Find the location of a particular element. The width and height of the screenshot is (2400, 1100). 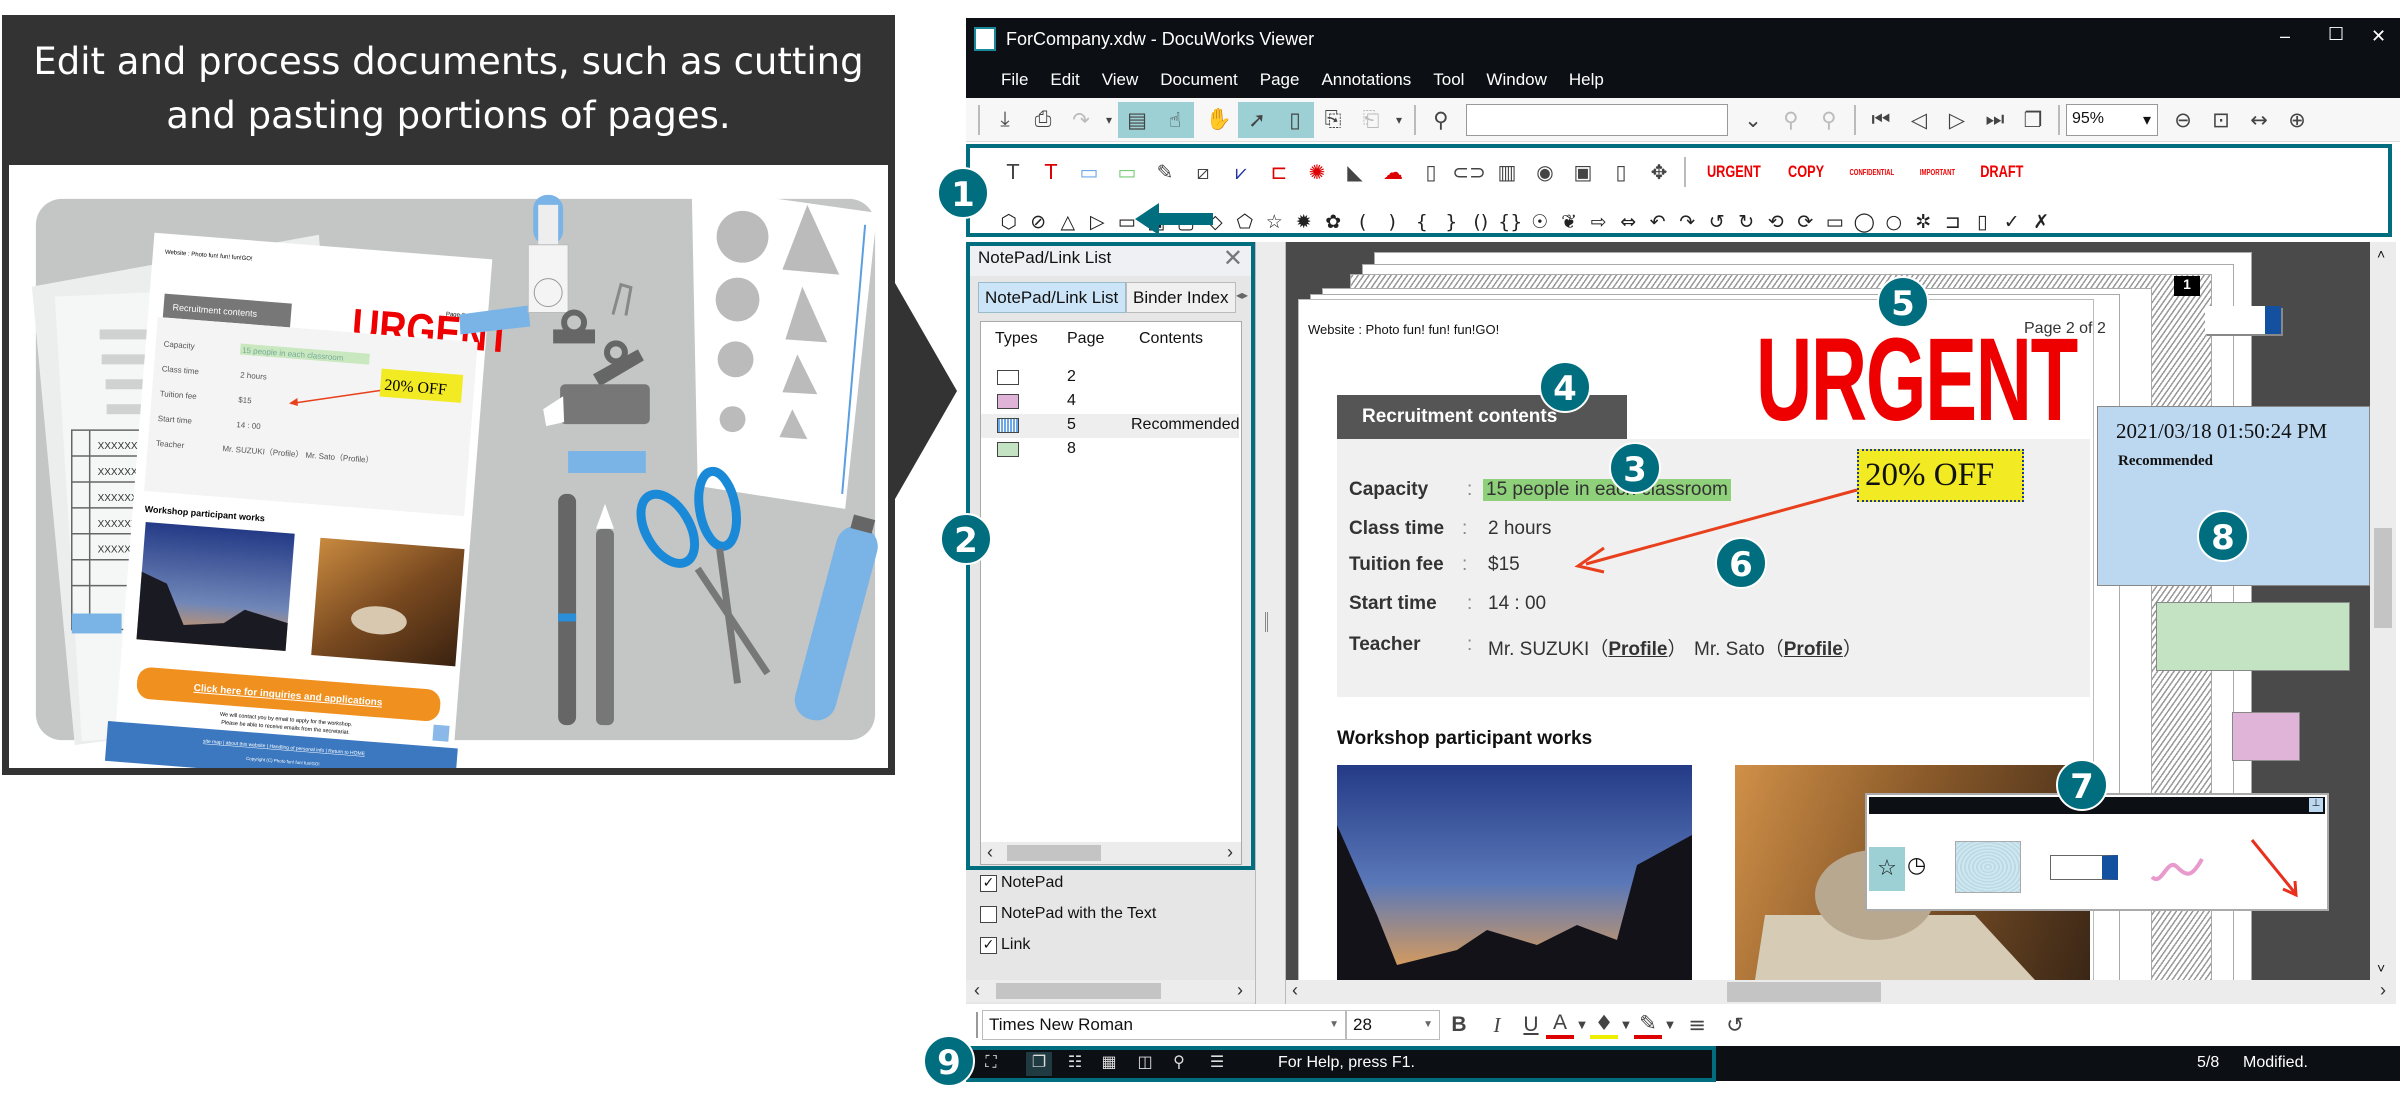

underline-button: U is located at coordinates (1531, 1025).